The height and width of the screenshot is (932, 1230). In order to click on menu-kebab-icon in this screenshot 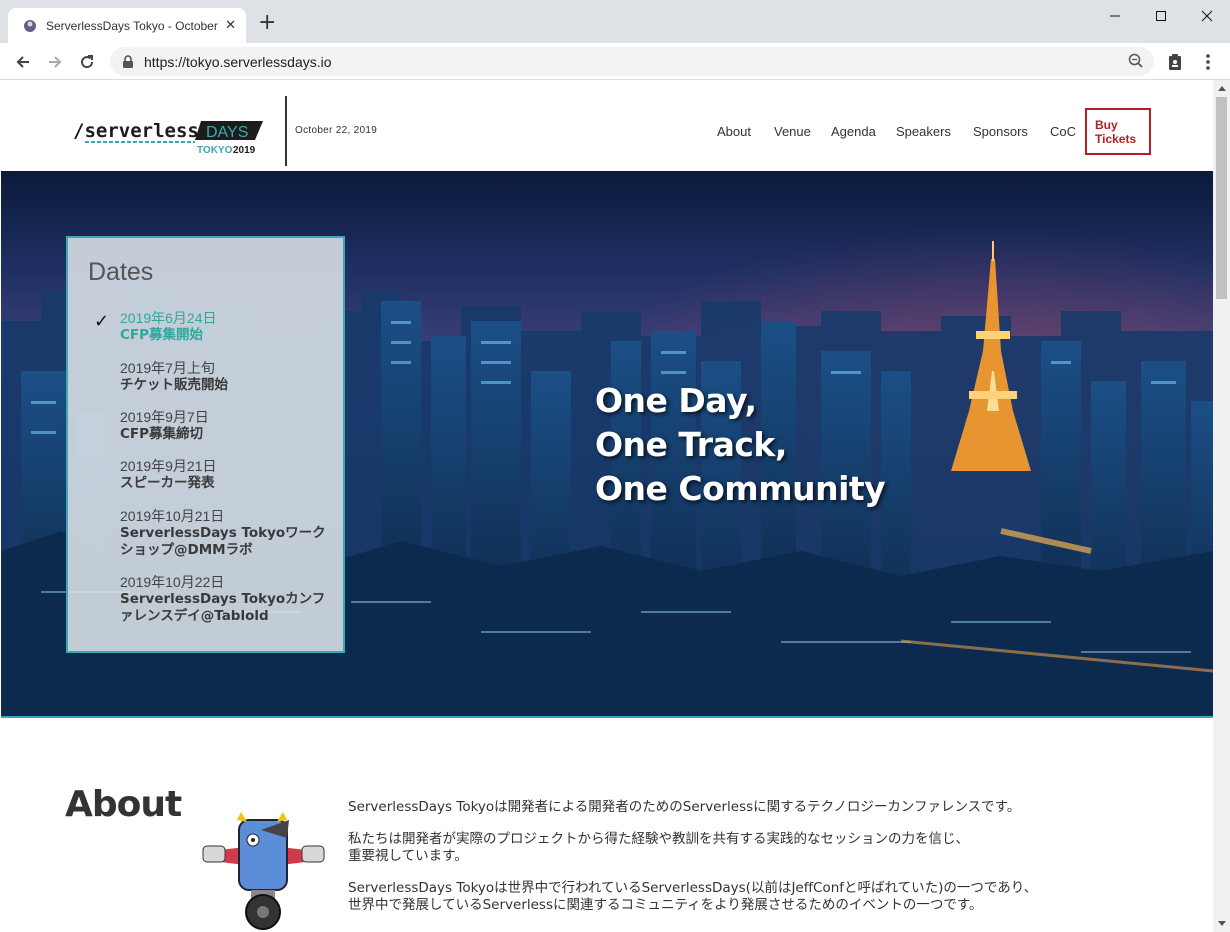, I will do `click(1208, 62)`.